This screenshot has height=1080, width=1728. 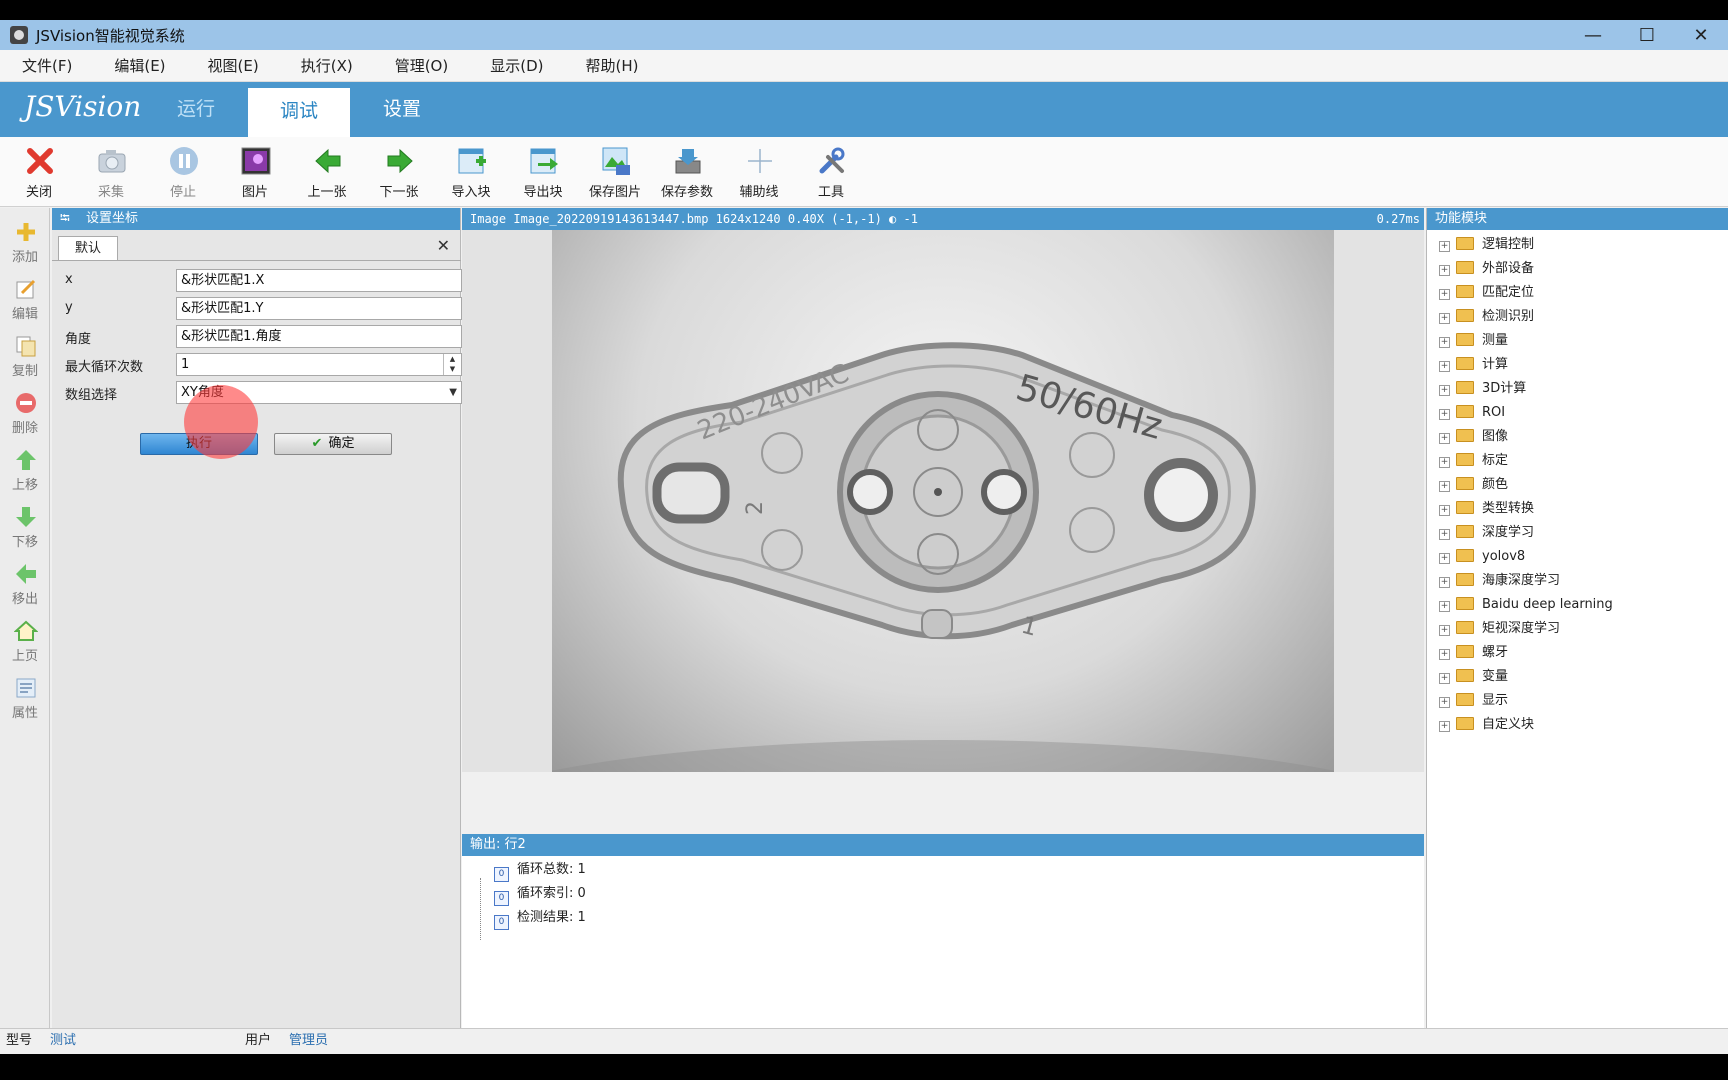 What do you see at coordinates (183, 172) in the screenshot?
I see `stop-button: 停止` at bounding box center [183, 172].